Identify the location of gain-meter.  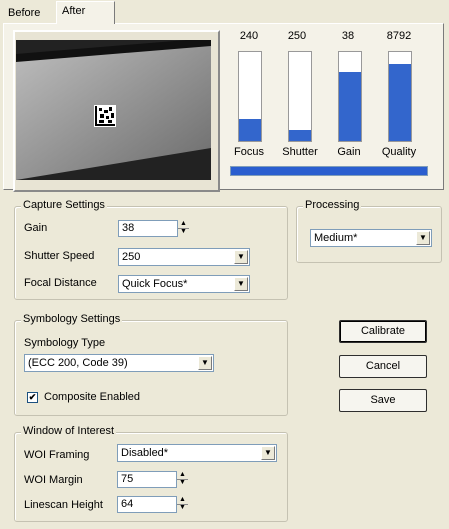
(350, 96).